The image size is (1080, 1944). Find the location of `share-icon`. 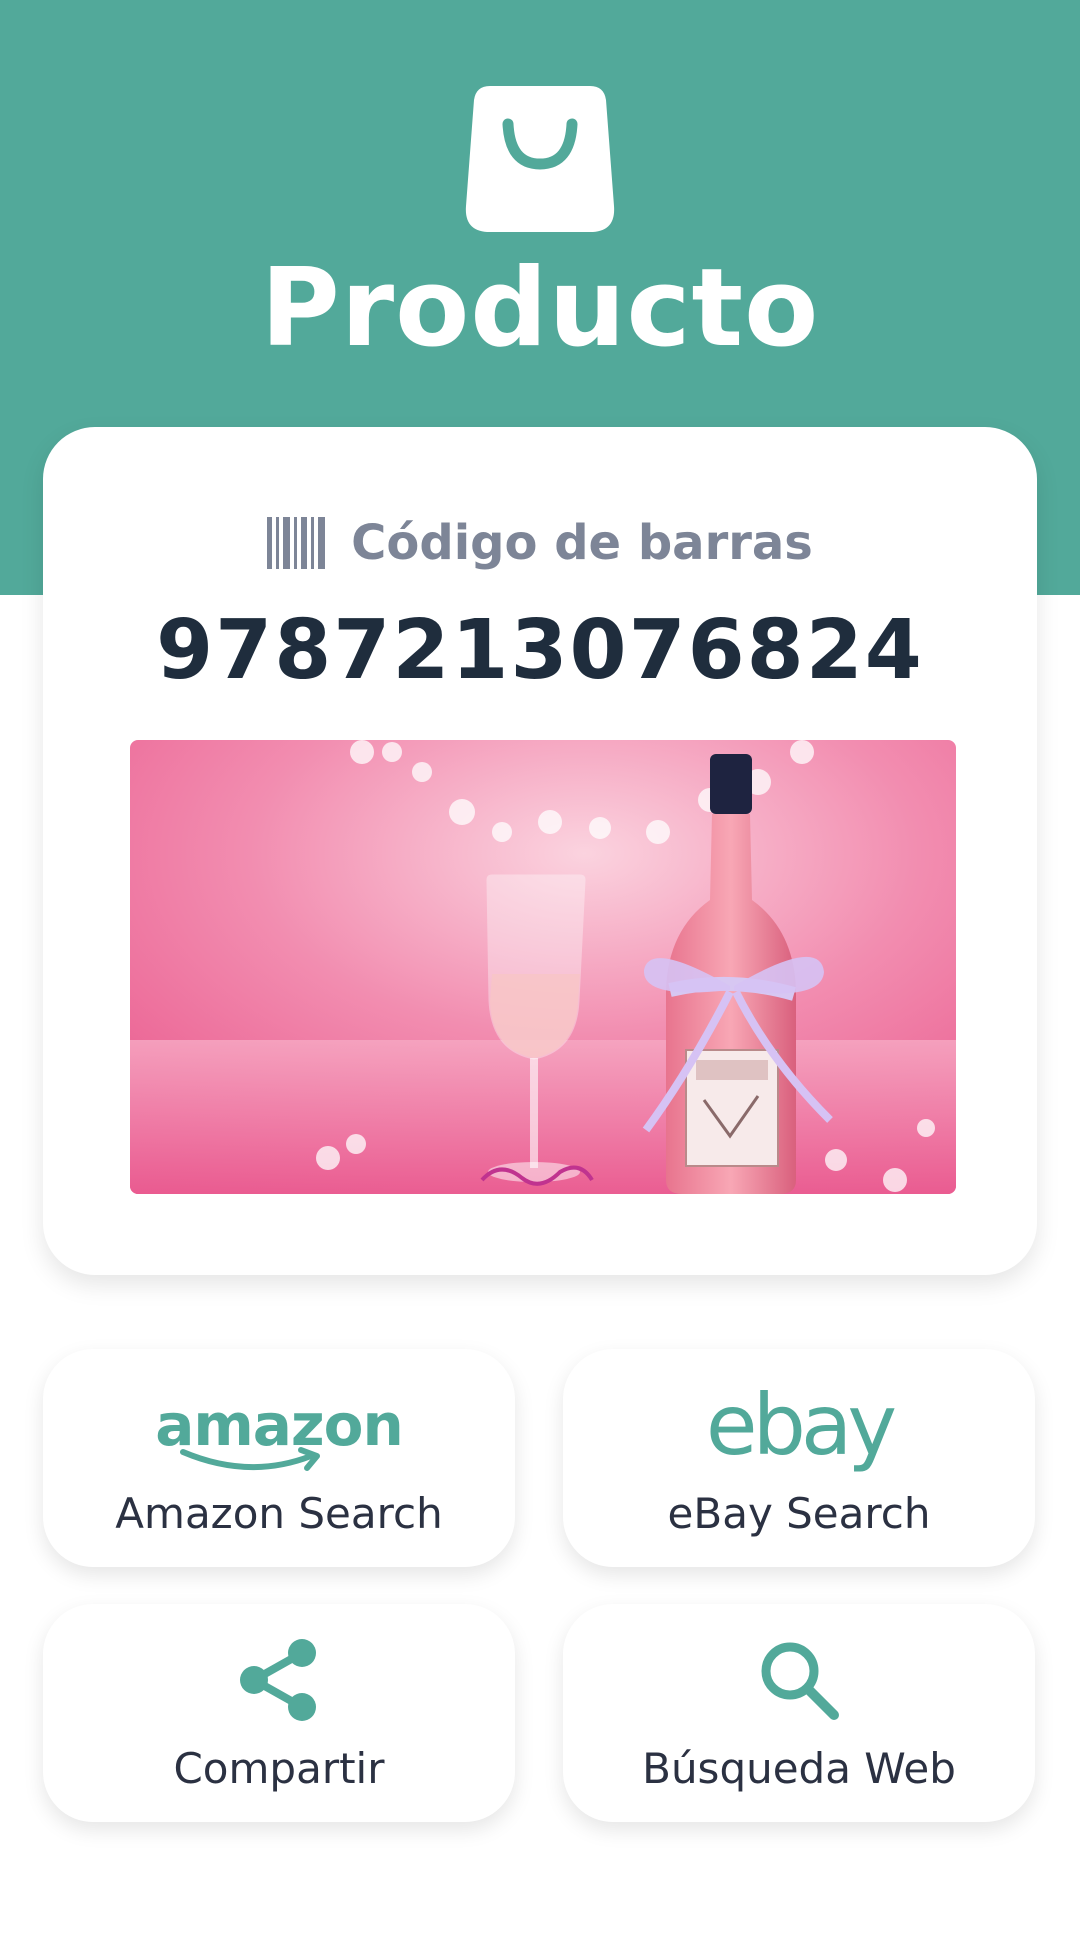

share-icon is located at coordinates (278, 1679).